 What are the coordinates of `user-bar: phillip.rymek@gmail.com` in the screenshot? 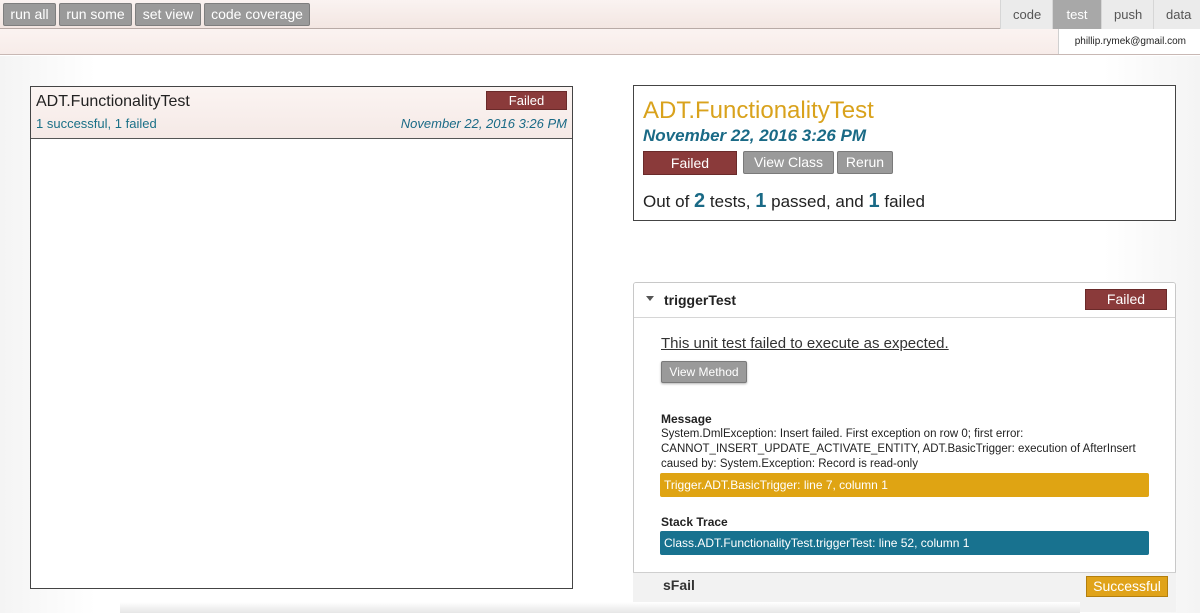 It's located at (600, 42).